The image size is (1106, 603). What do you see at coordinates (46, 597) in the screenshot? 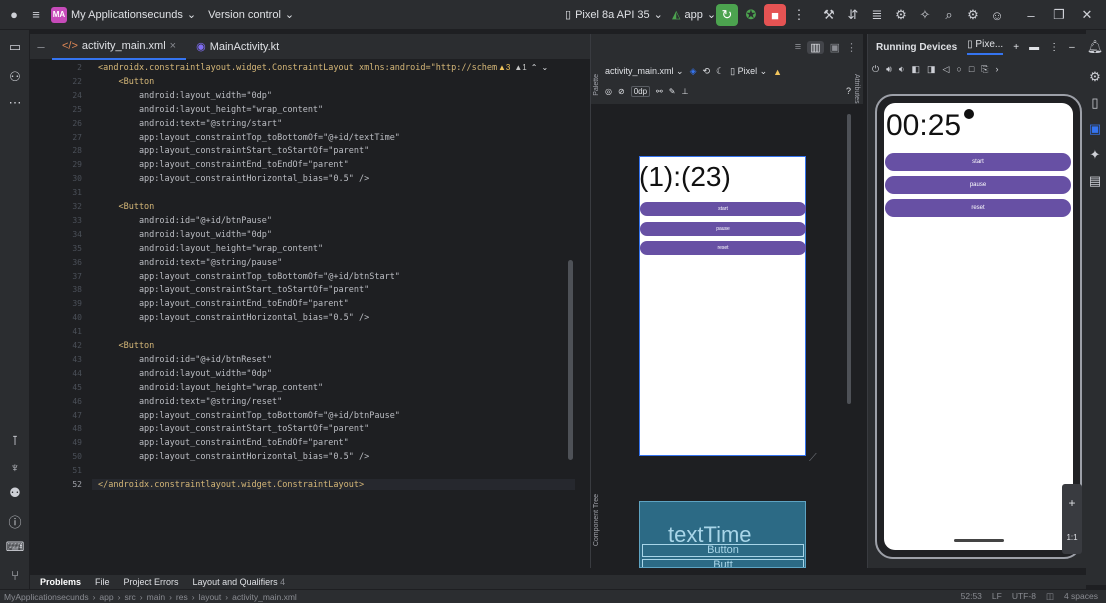
I see `breadcrumb-item: MyApplicationsecunds` at bounding box center [46, 597].